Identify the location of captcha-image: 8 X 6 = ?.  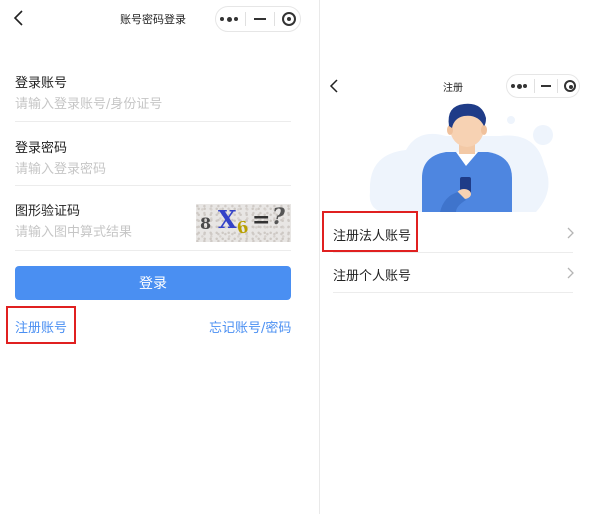
(243, 223).